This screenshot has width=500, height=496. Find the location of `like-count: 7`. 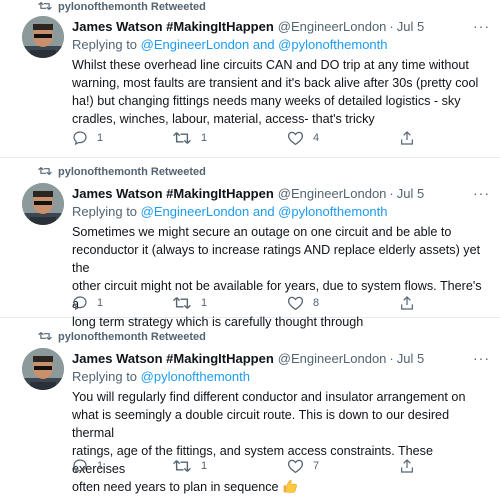

like-count: 7 is located at coordinates (316, 466).